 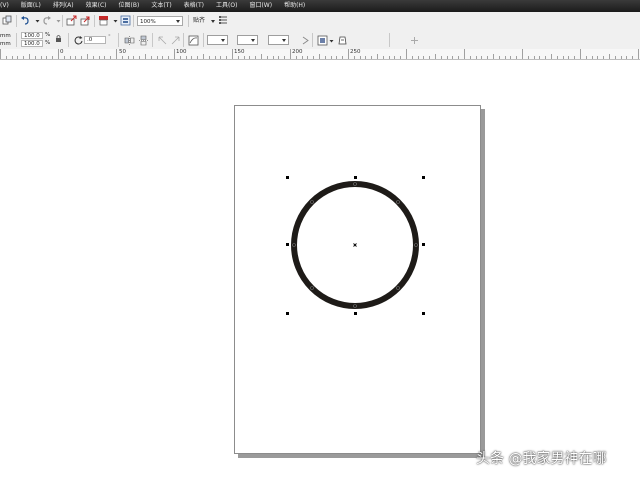 I want to click on resize-handle-top, so click(x=355, y=177).